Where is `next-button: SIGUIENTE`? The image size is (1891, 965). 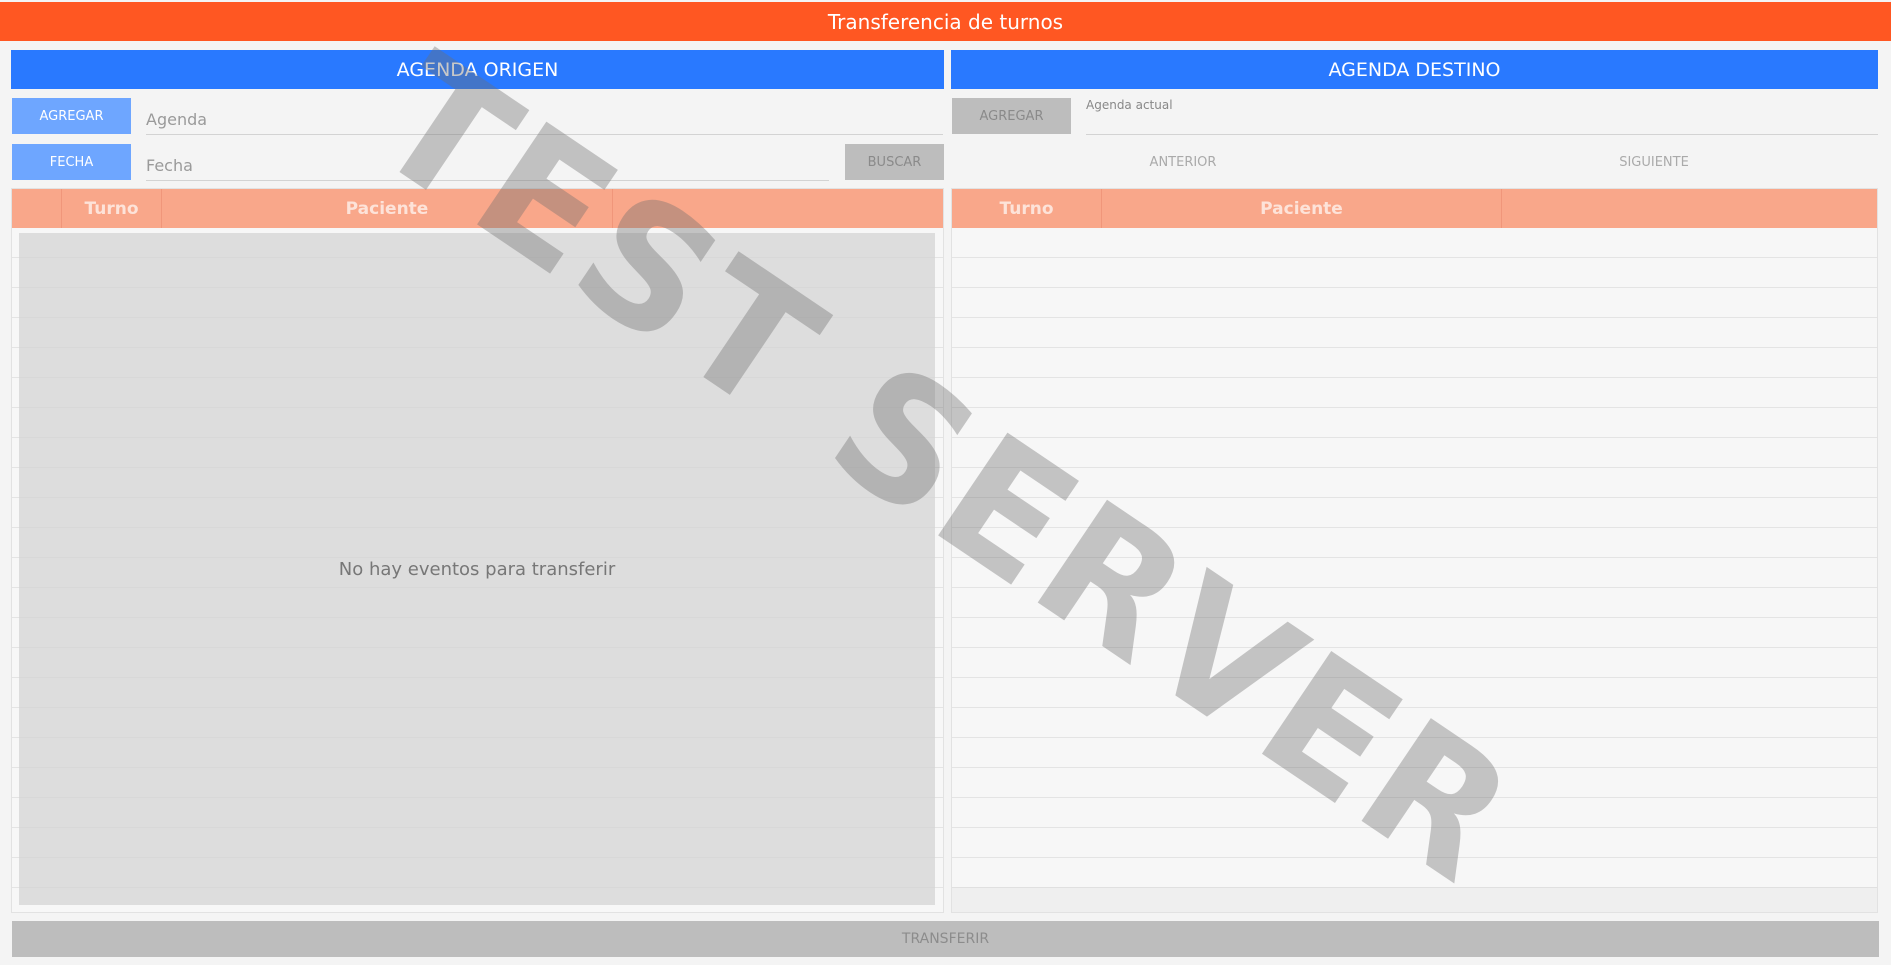
next-button: SIGUIENTE is located at coordinates (1654, 162).